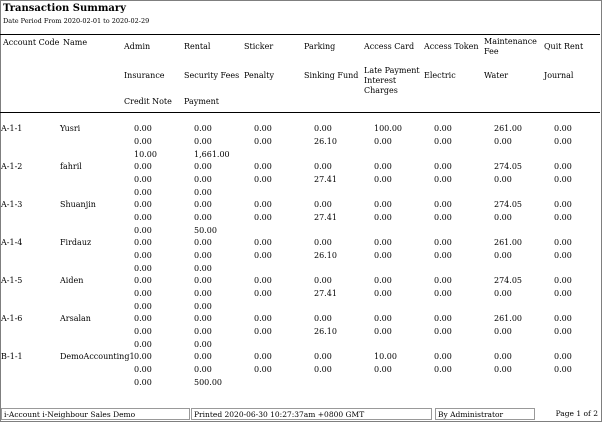  Describe the element at coordinates (331, 75) in the screenshot. I see `header-row2-col-4: Sinking Fund` at that location.